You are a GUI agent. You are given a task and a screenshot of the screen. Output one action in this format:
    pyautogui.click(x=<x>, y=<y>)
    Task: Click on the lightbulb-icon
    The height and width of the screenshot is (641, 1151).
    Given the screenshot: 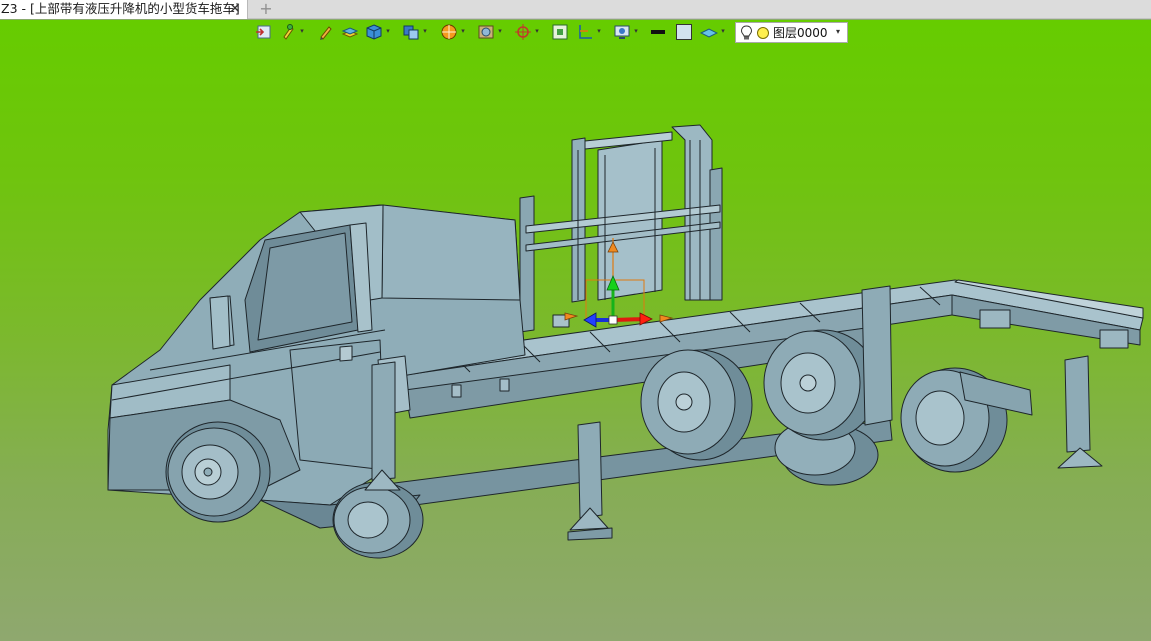 What is the action you would take?
    pyautogui.click(x=746, y=33)
    